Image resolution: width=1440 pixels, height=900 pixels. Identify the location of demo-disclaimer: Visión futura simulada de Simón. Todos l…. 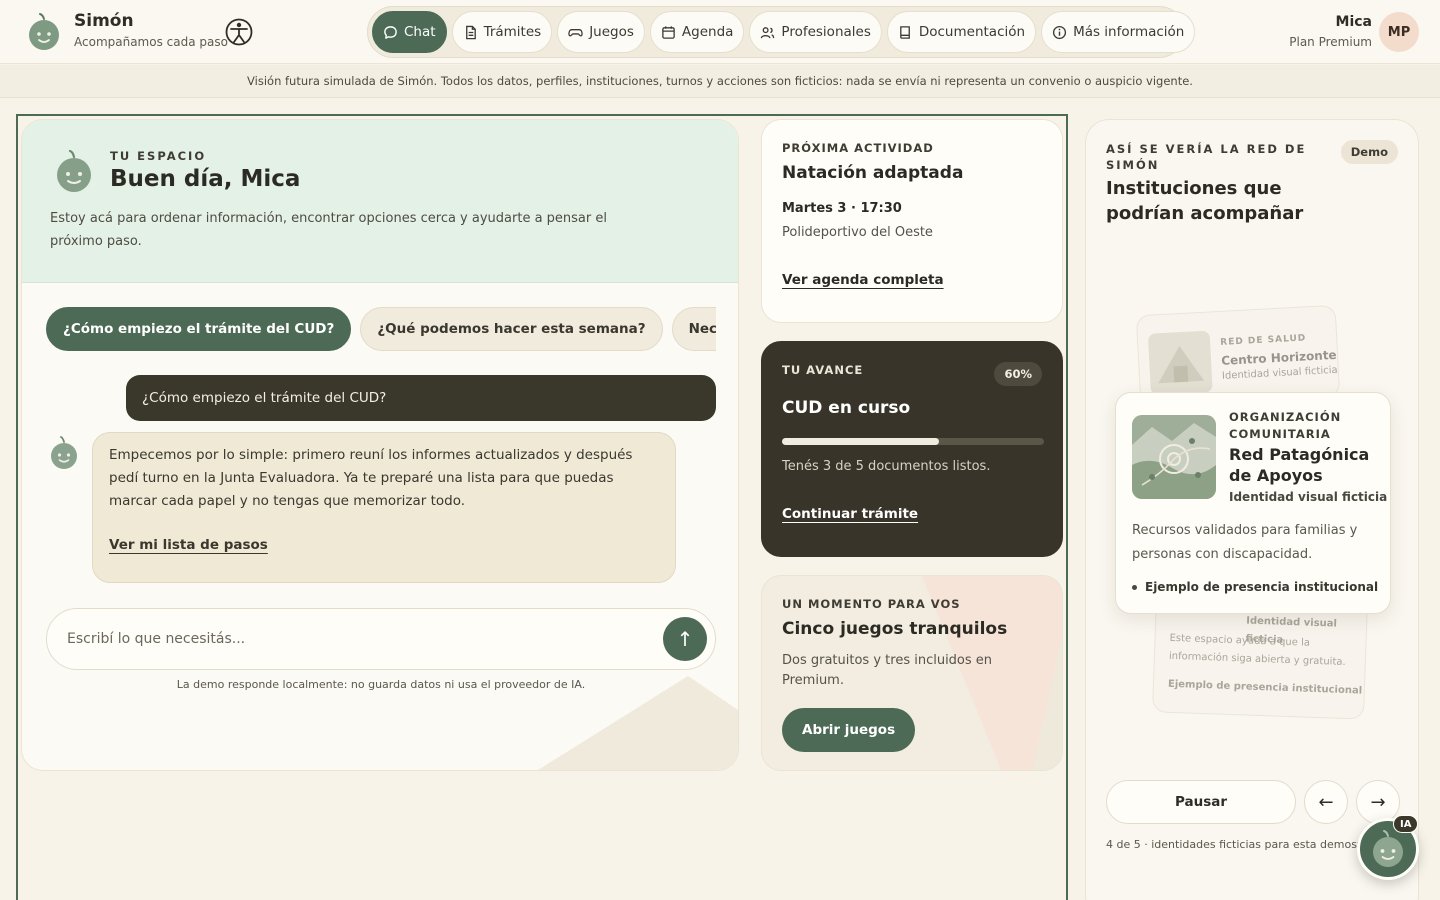
(720, 81).